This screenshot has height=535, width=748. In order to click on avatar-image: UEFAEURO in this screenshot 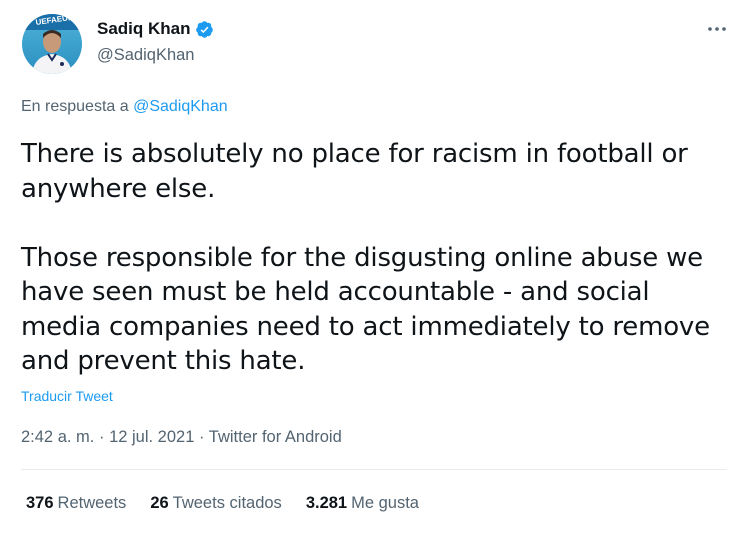, I will do `click(52, 44)`.